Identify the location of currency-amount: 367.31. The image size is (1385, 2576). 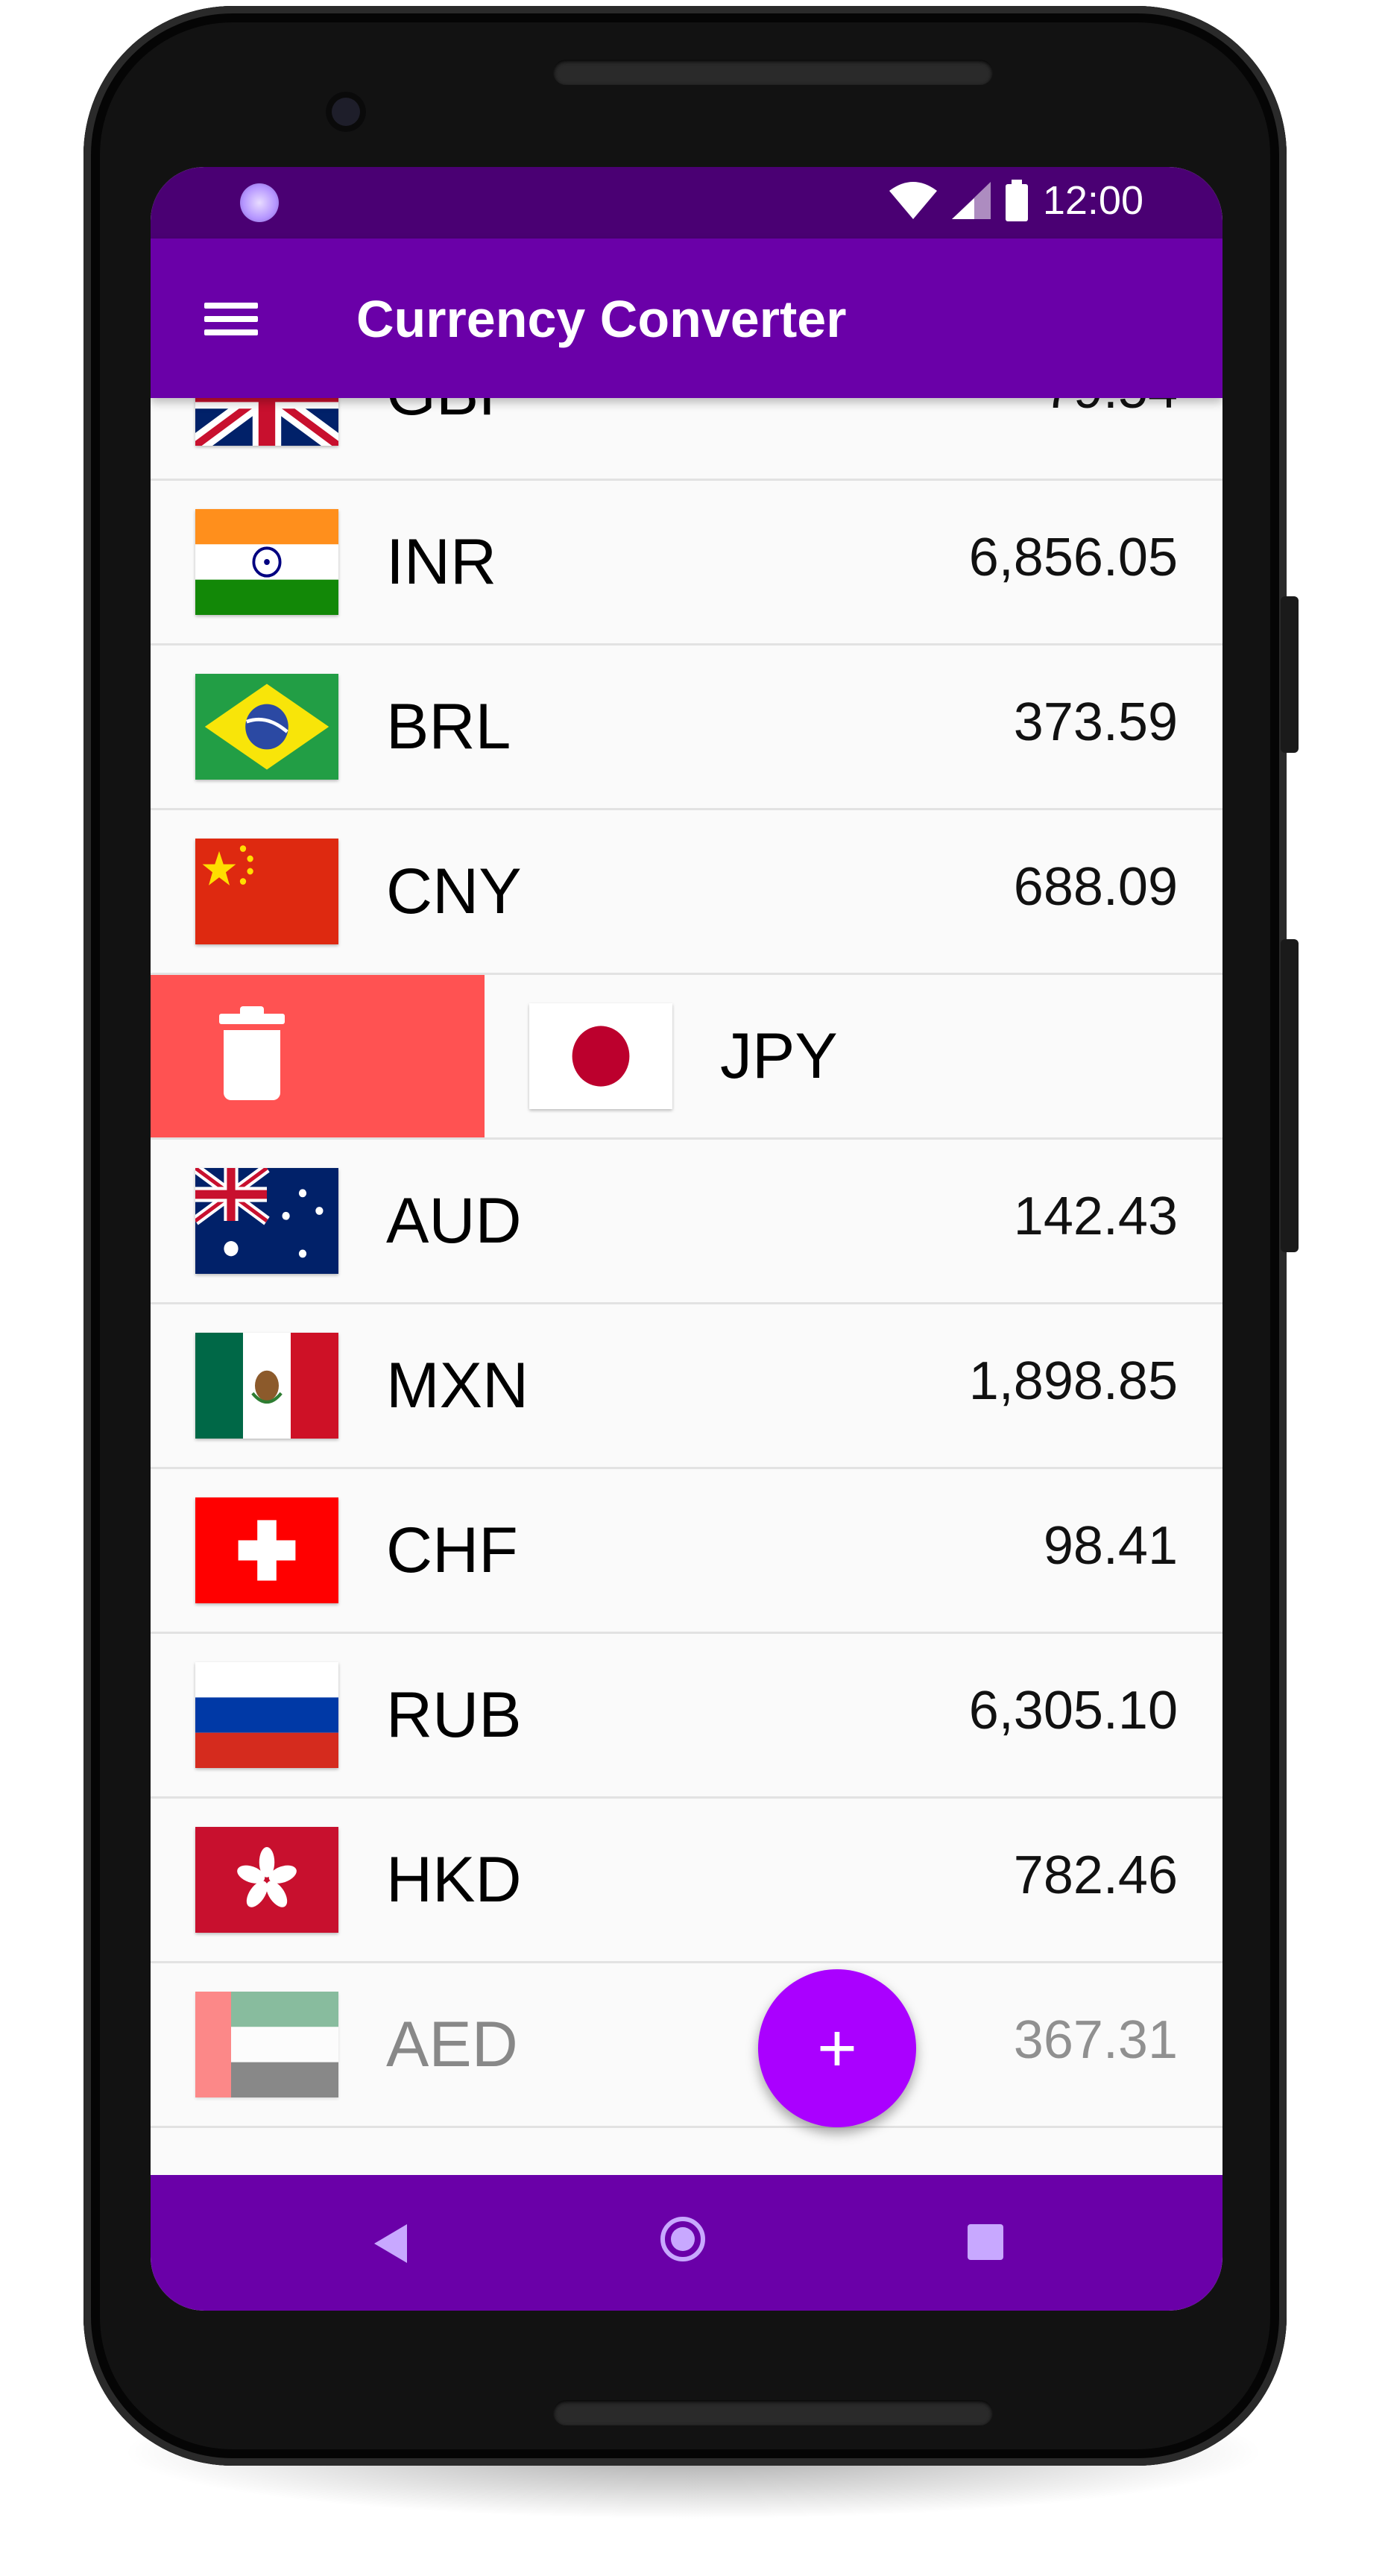
(1096, 2040).